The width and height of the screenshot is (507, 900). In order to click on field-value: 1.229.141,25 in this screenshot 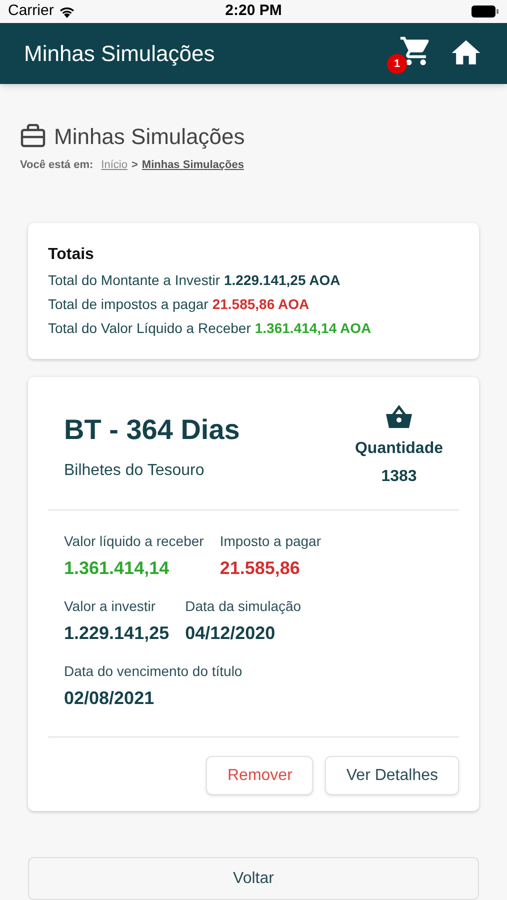, I will do `click(117, 633)`.